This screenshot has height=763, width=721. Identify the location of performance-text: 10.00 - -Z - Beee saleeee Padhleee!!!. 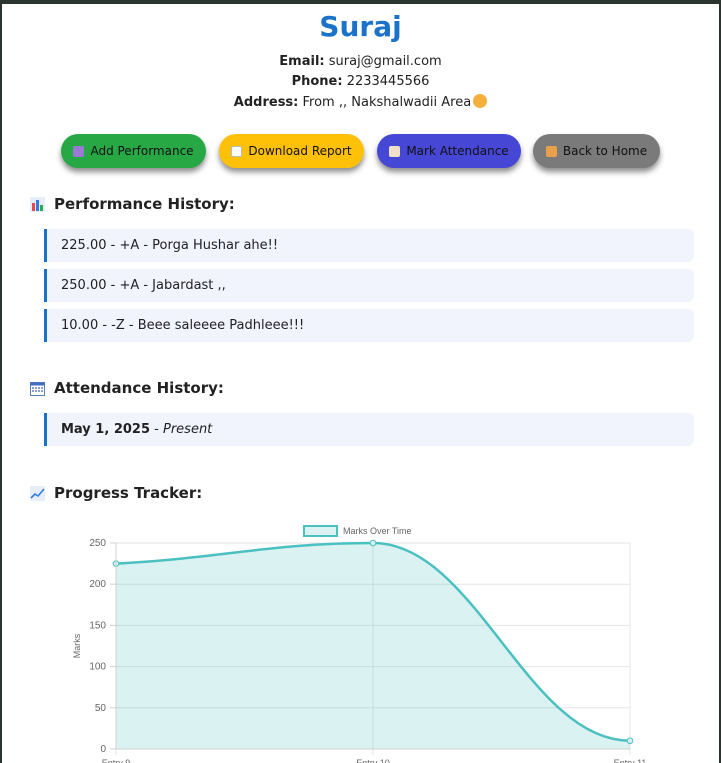
(183, 325).